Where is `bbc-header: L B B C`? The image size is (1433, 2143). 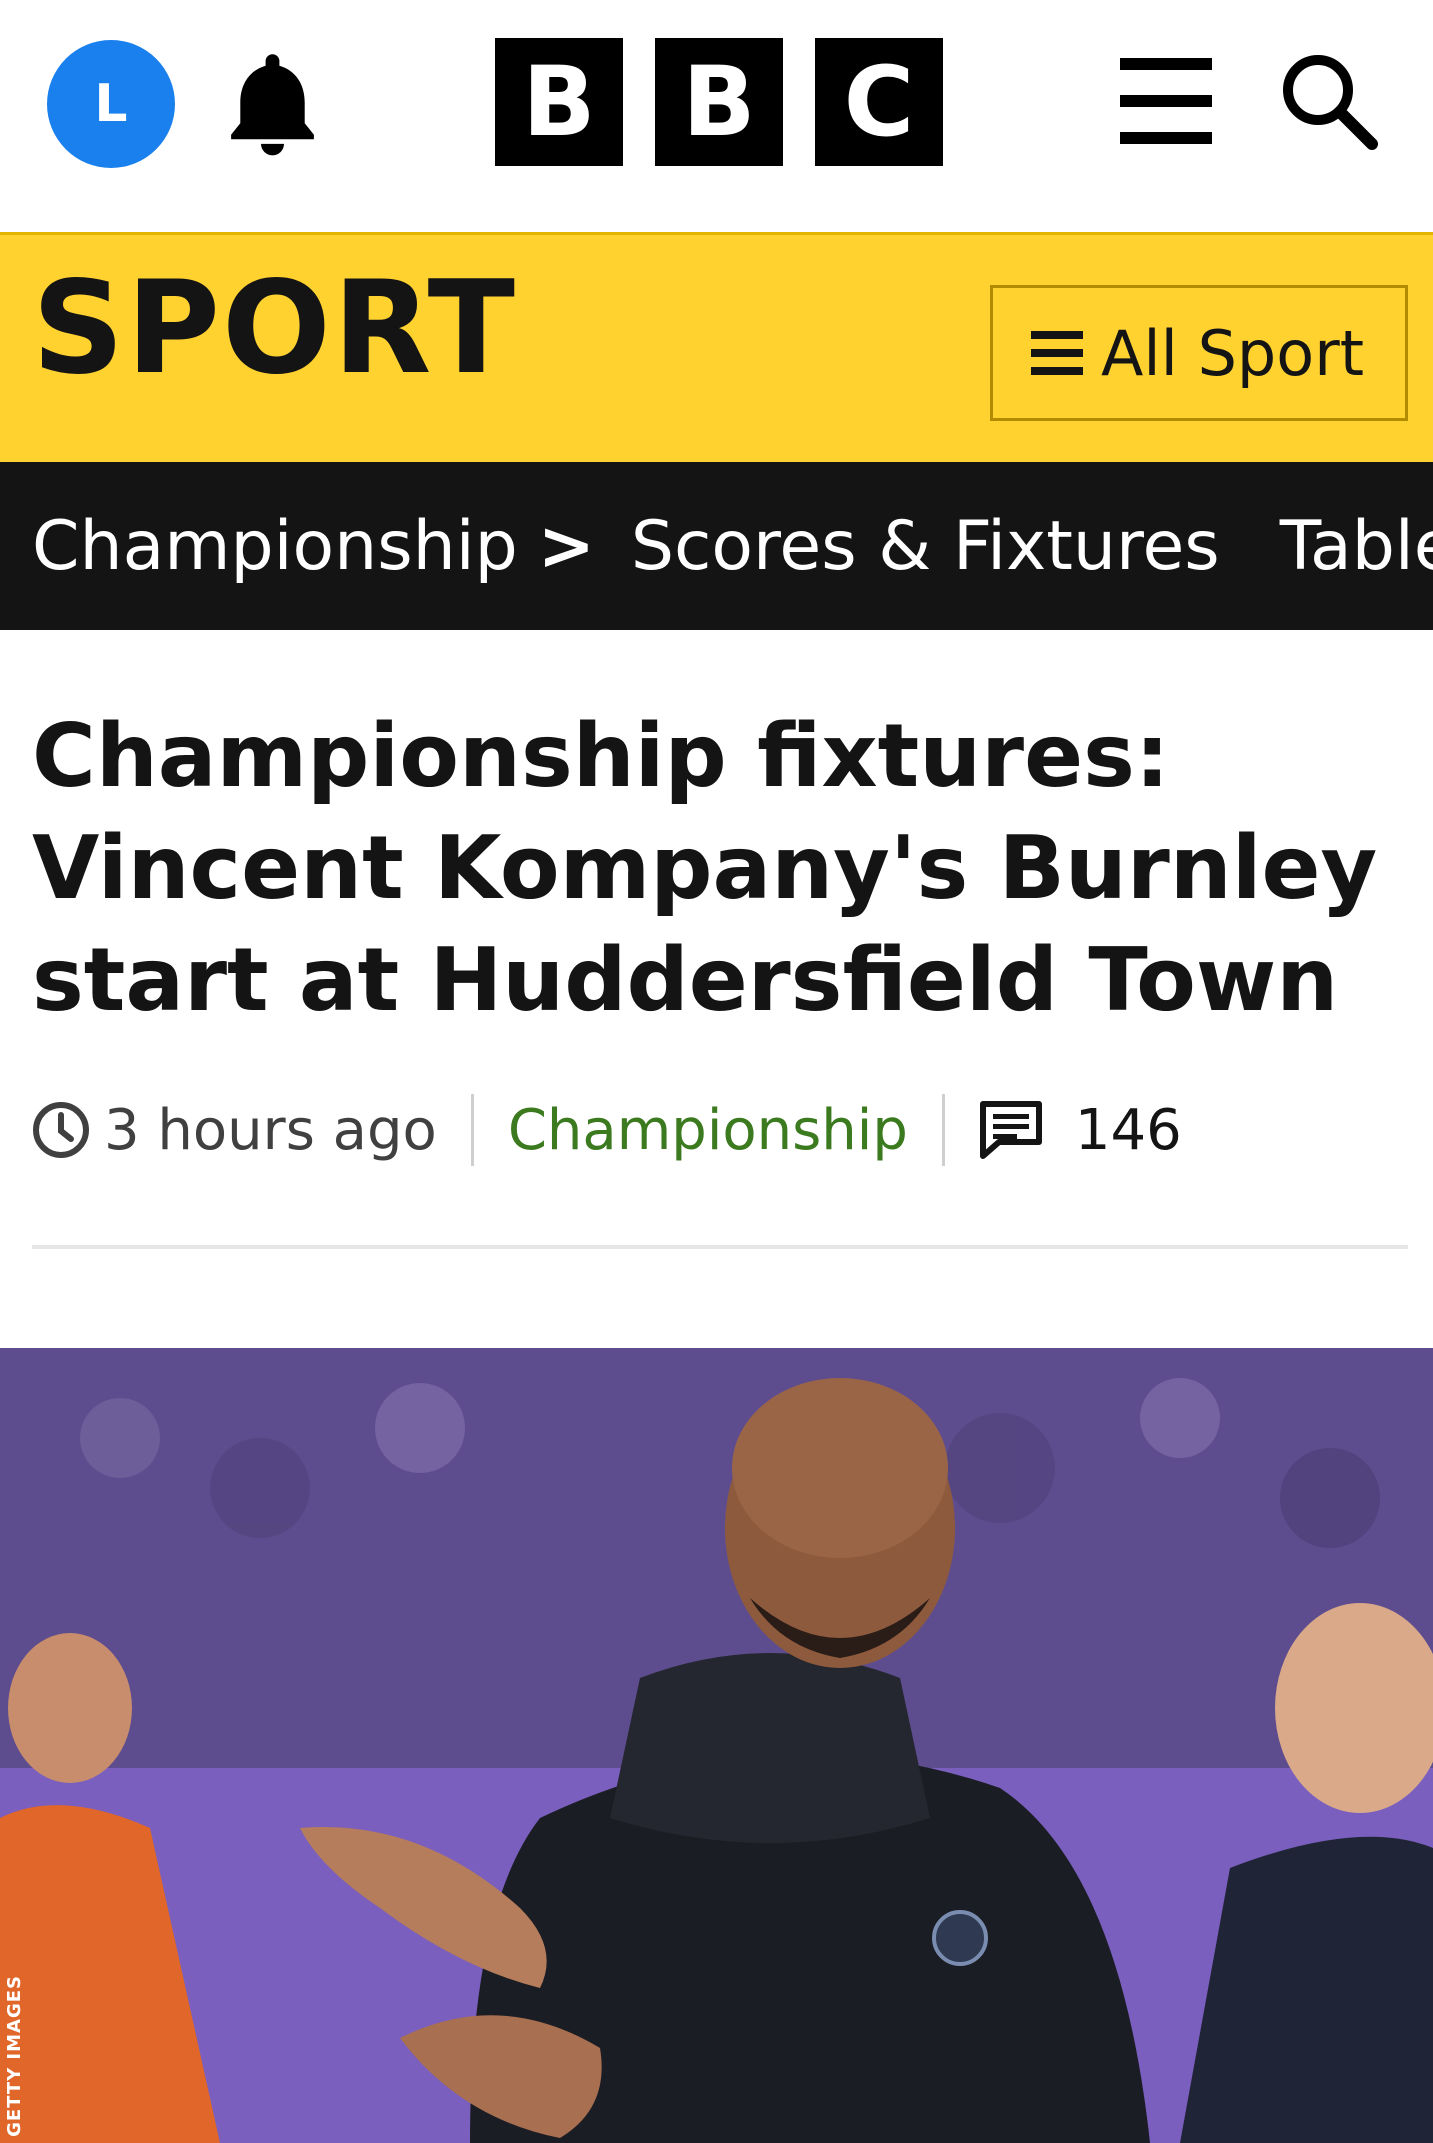
bbc-header: L B B C is located at coordinates (716, 116).